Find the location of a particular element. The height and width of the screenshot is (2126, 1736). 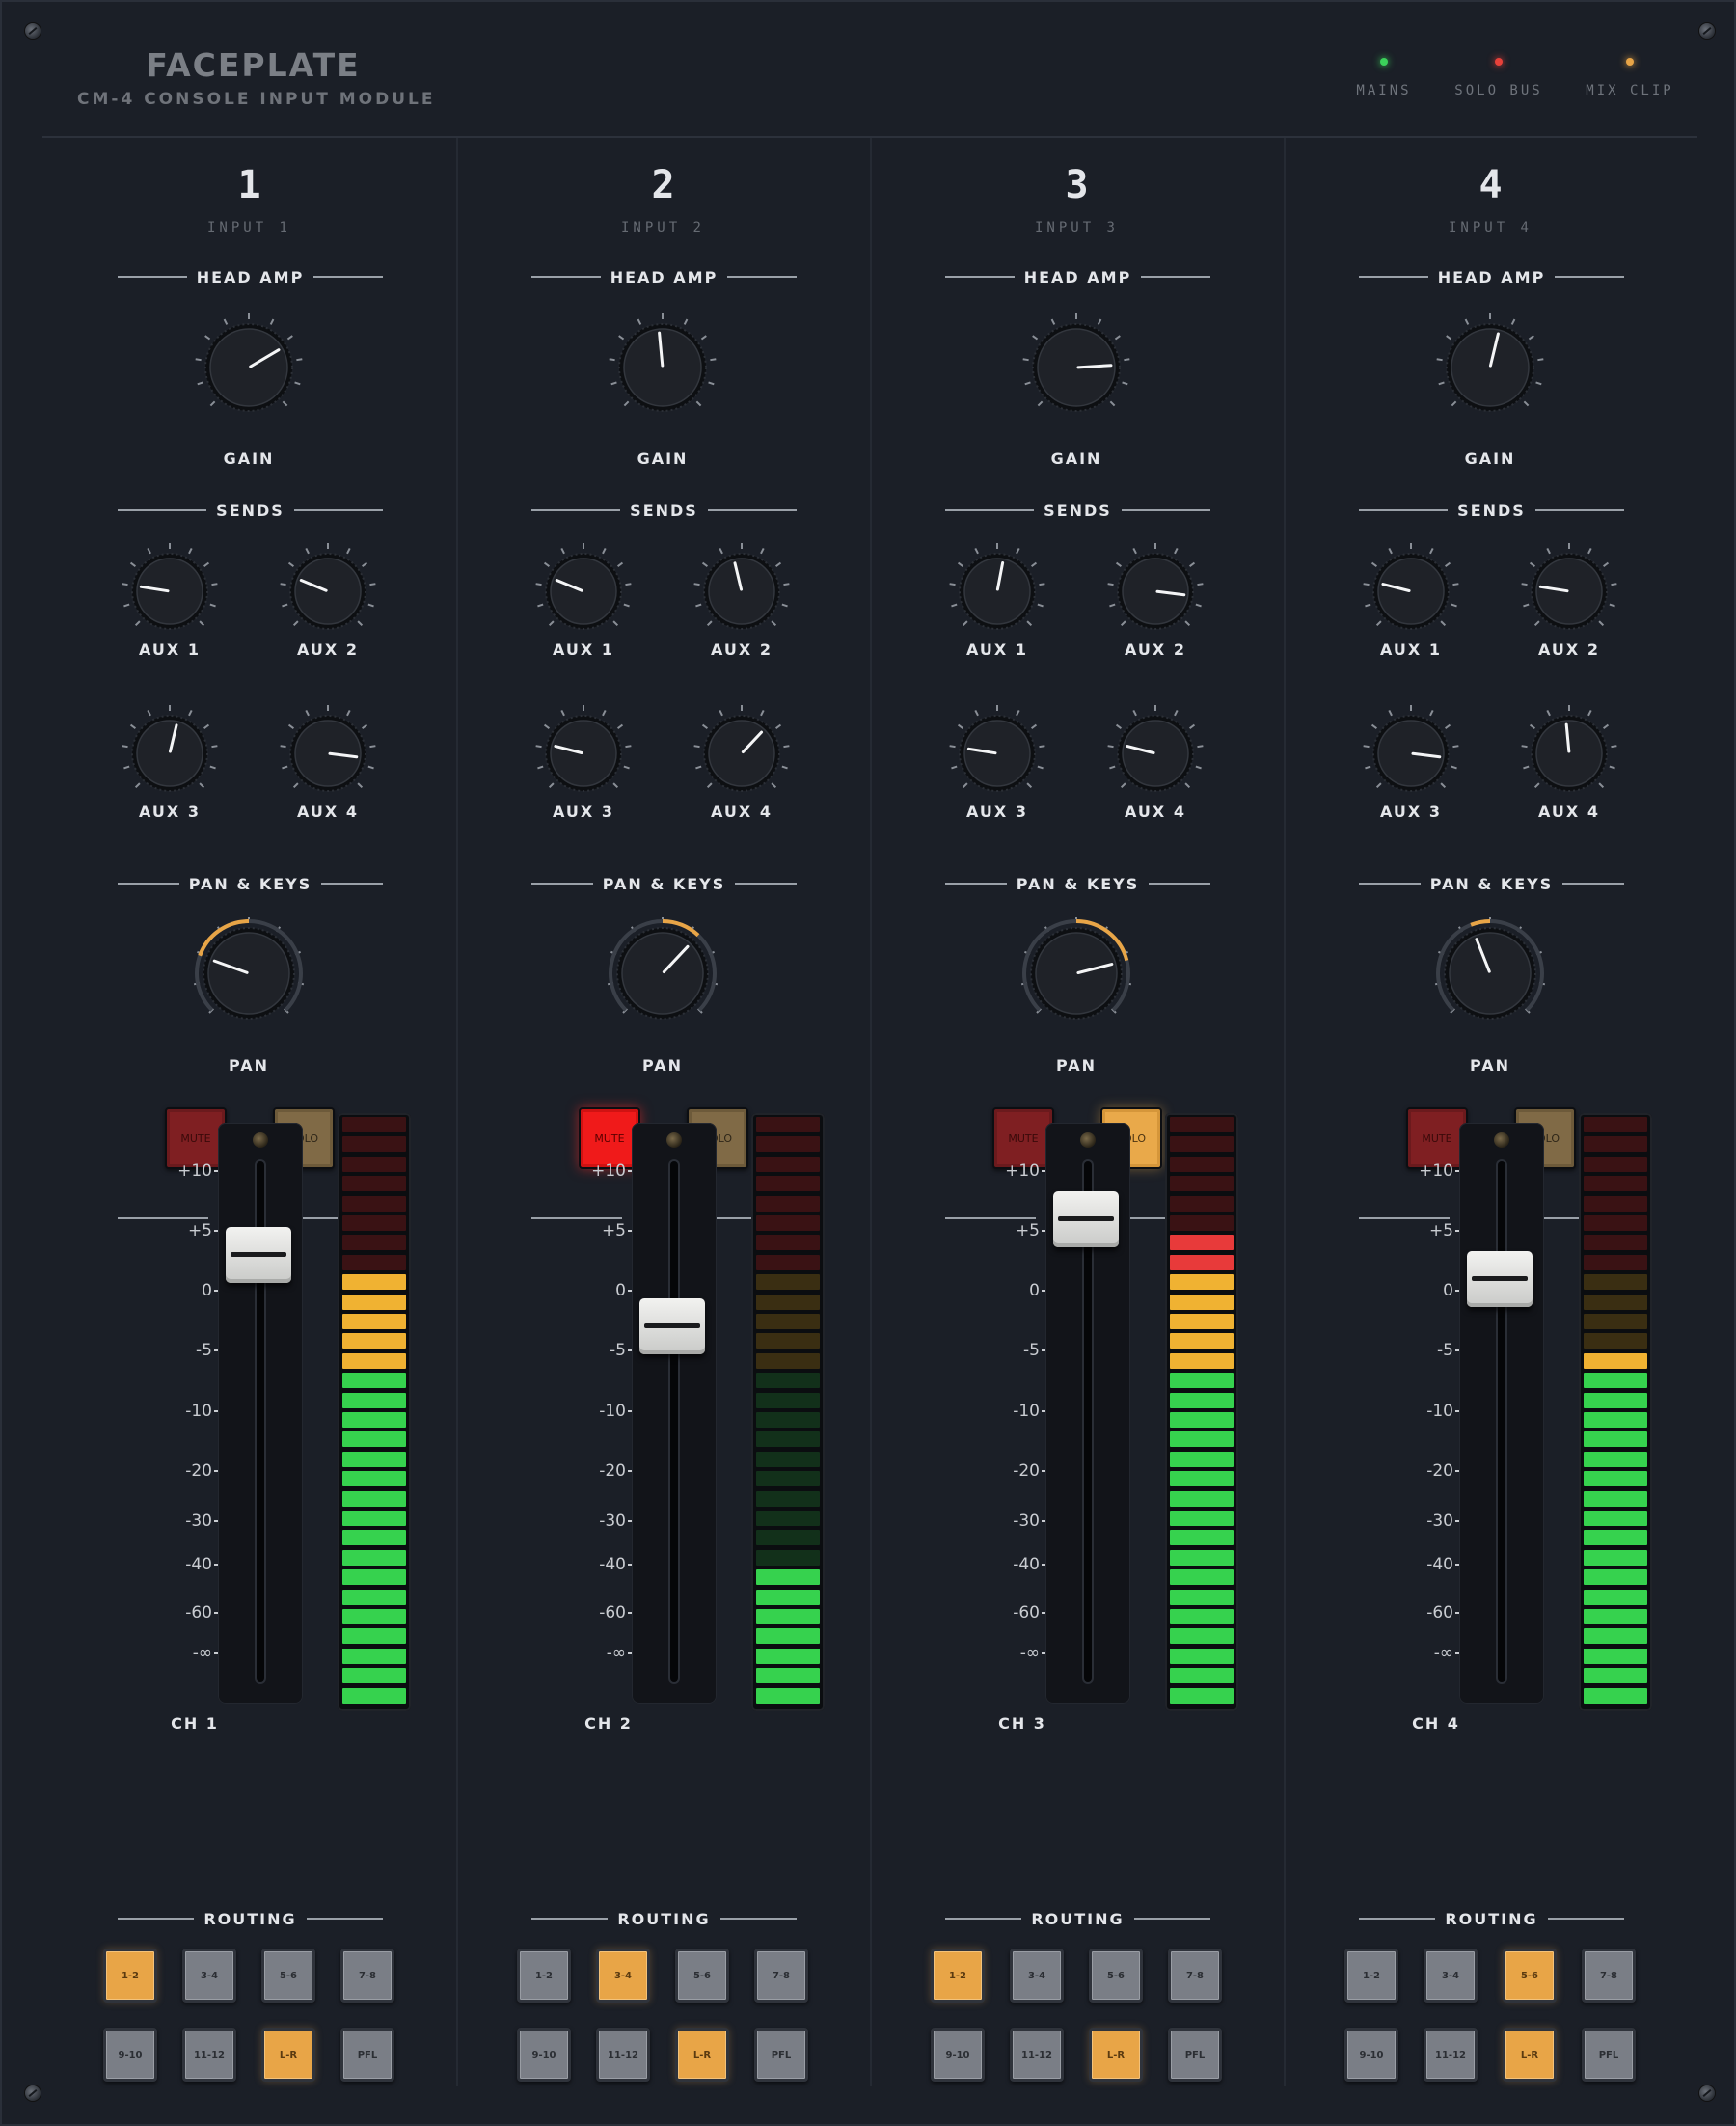

fader-scale-label: +10 is located at coordinates (608, 1171).